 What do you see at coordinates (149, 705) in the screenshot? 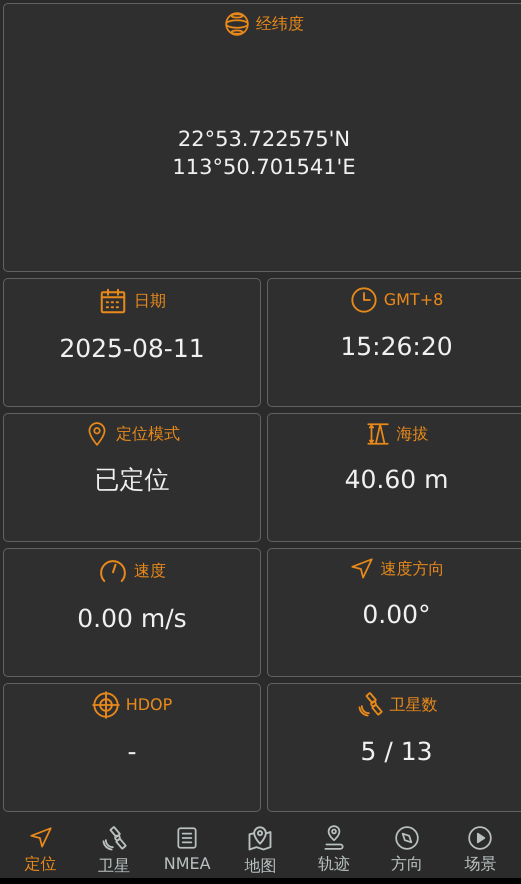
I see `card-title: HDOP` at bounding box center [149, 705].